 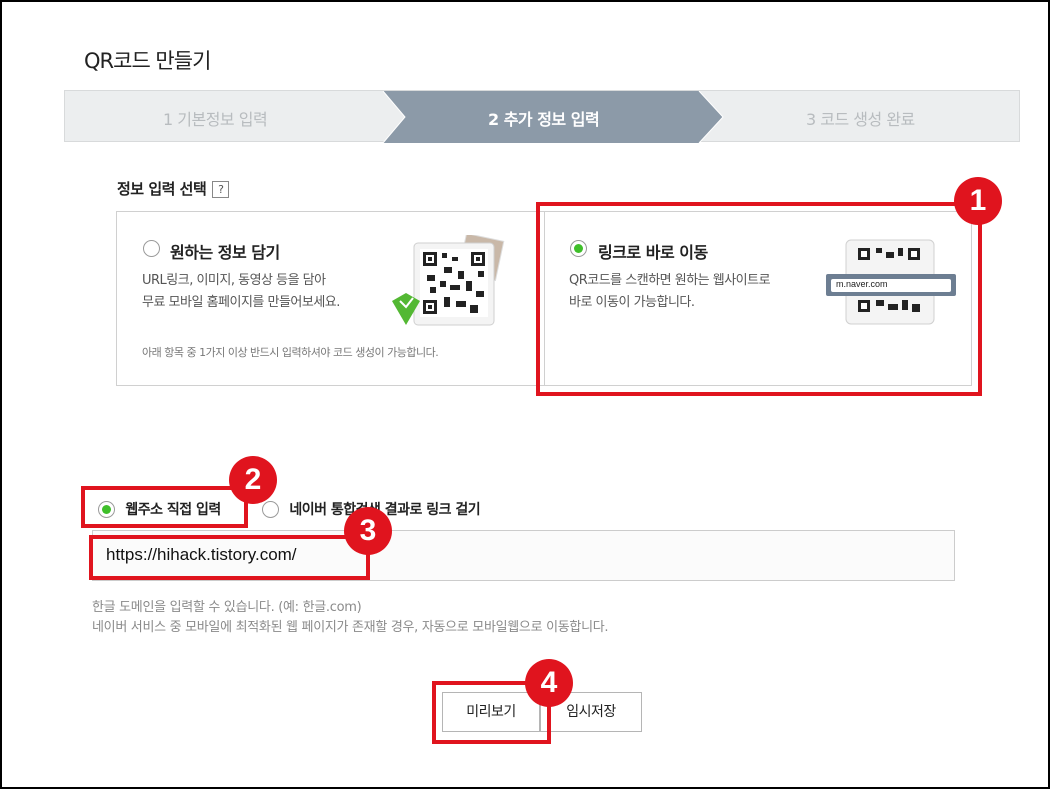 What do you see at coordinates (241, 302) in the screenshot?
I see `option-custom-info-desc-2: 무료 모바일 홈페이지를 만들어보세요.` at bounding box center [241, 302].